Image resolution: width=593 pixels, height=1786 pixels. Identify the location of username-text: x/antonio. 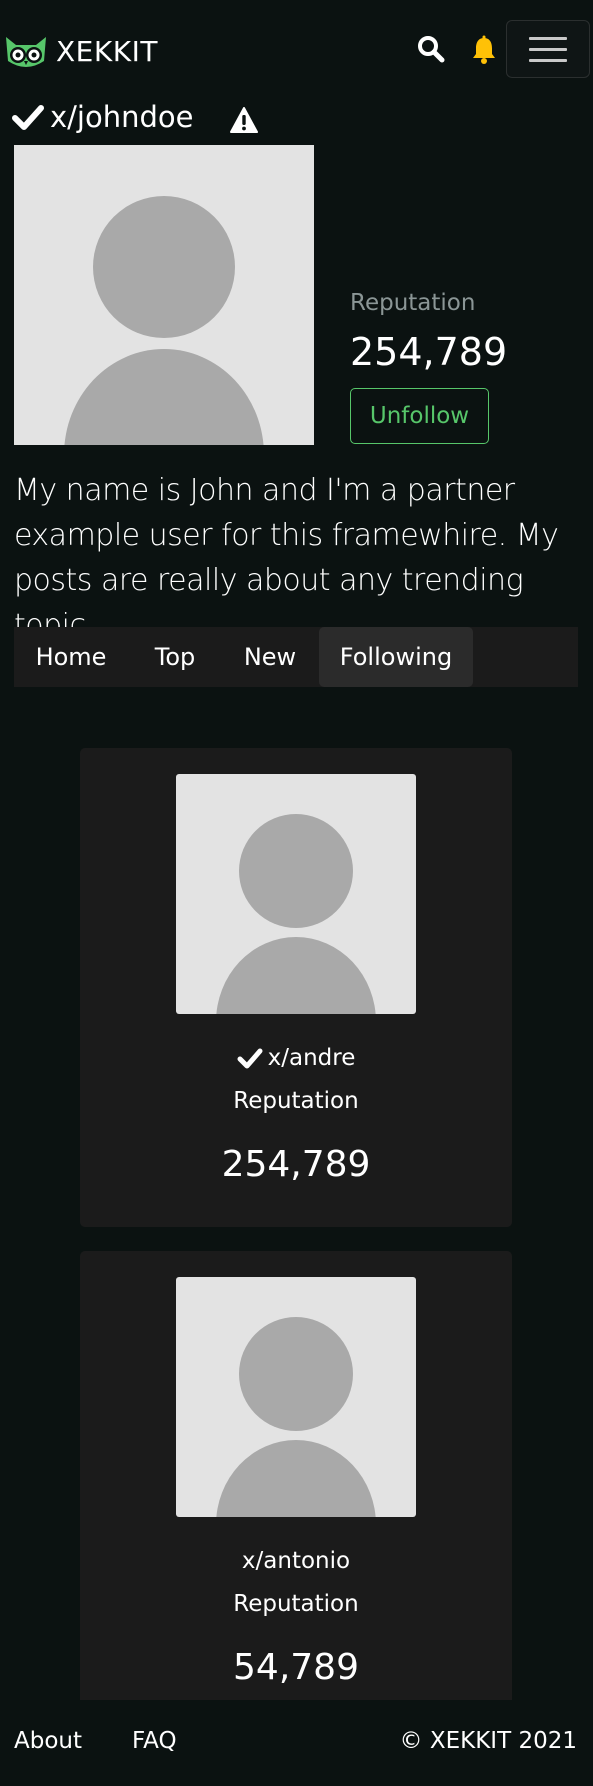
(296, 1561).